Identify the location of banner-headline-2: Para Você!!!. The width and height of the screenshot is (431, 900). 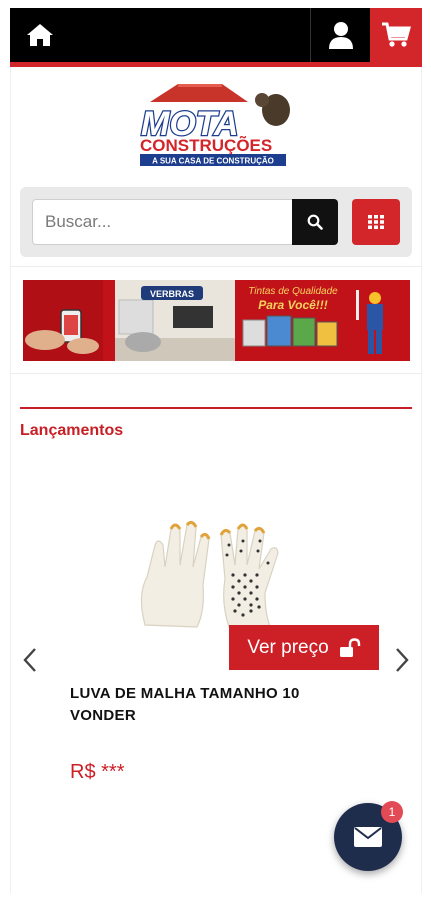
(293, 305).